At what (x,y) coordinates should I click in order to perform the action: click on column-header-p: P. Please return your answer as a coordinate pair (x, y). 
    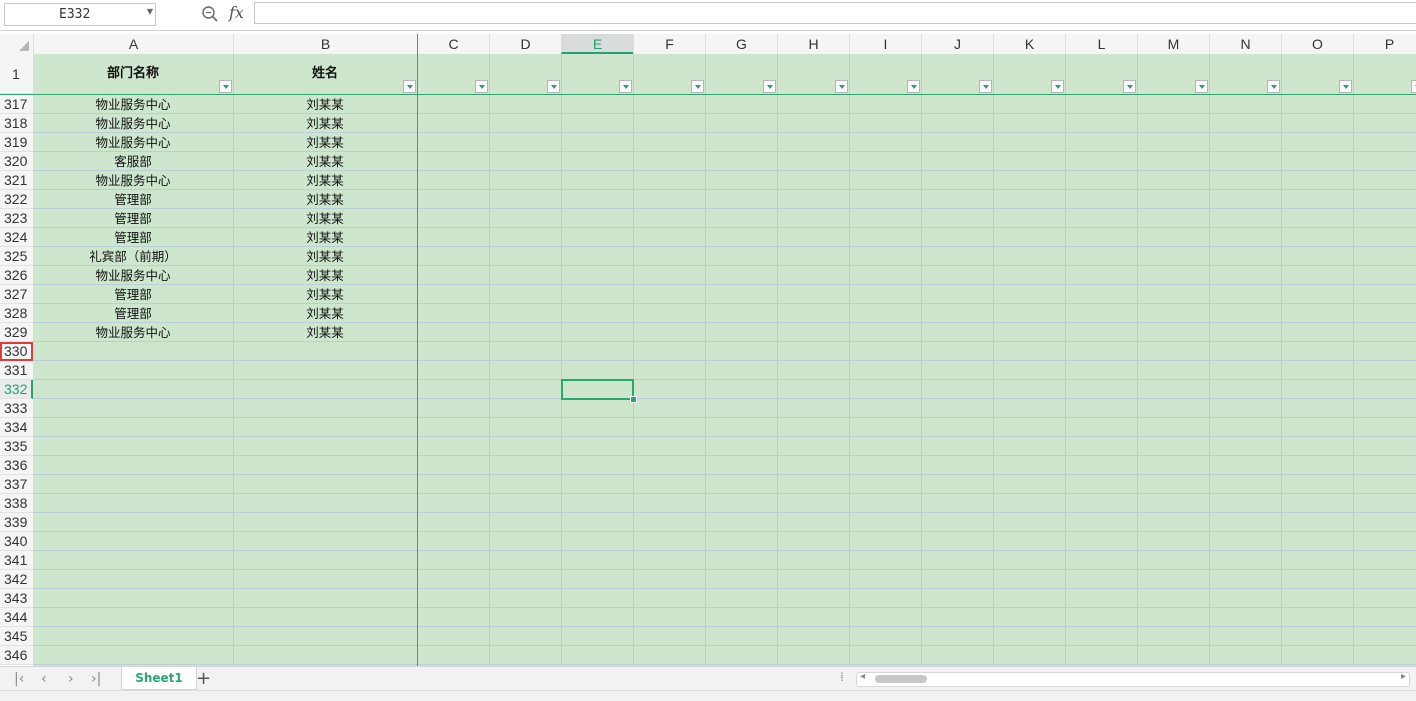
    Looking at the image, I should click on (1384, 44).